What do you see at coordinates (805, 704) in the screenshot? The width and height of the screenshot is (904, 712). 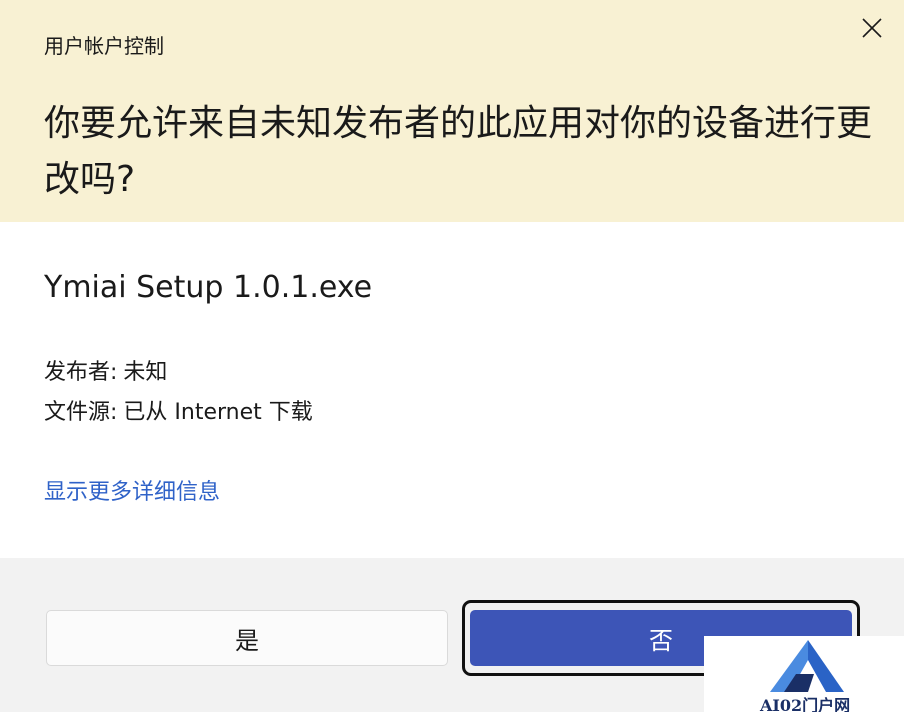 I see `watermark-text: AI02门户网` at bounding box center [805, 704].